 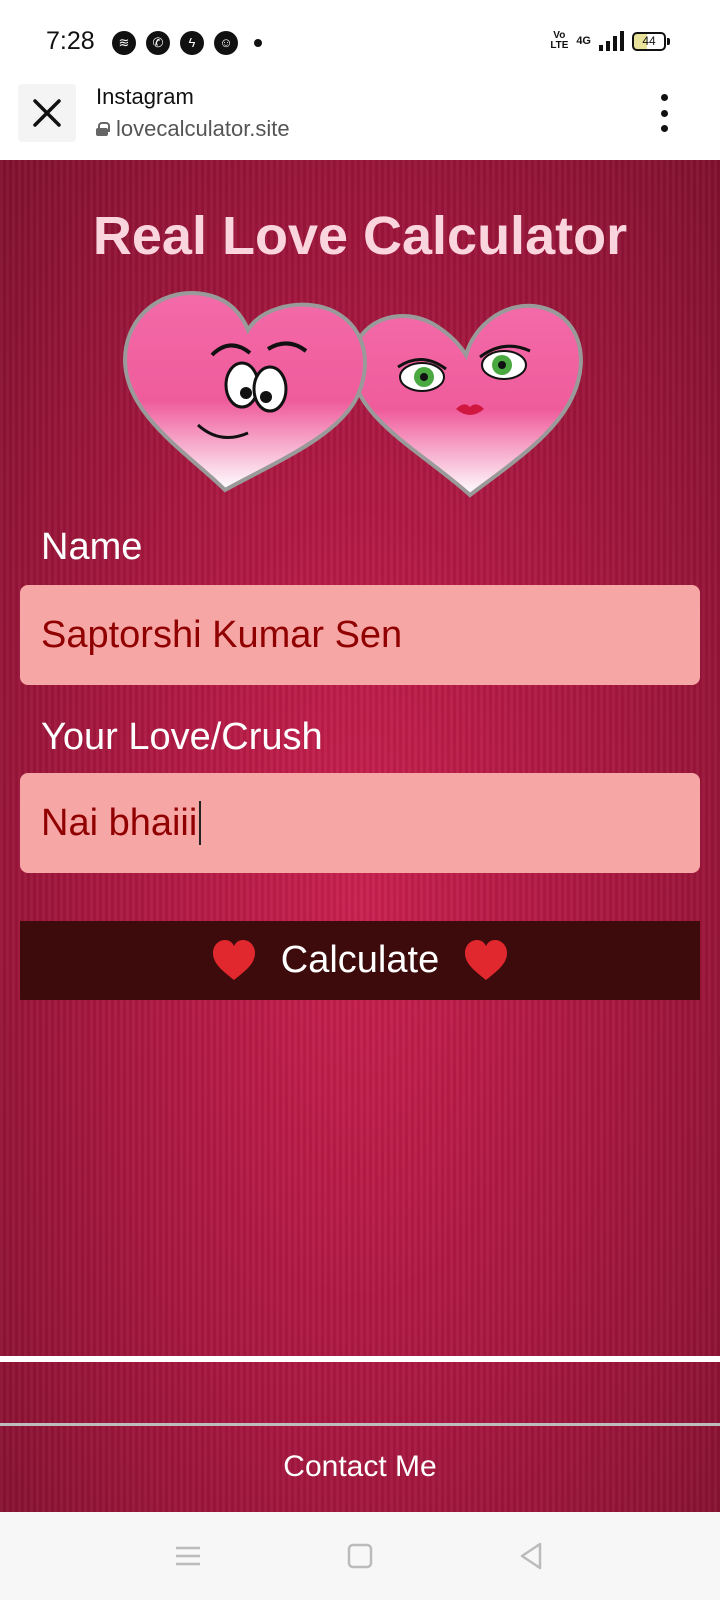 What do you see at coordinates (258, 43) in the screenshot?
I see `more-notifications-icon` at bounding box center [258, 43].